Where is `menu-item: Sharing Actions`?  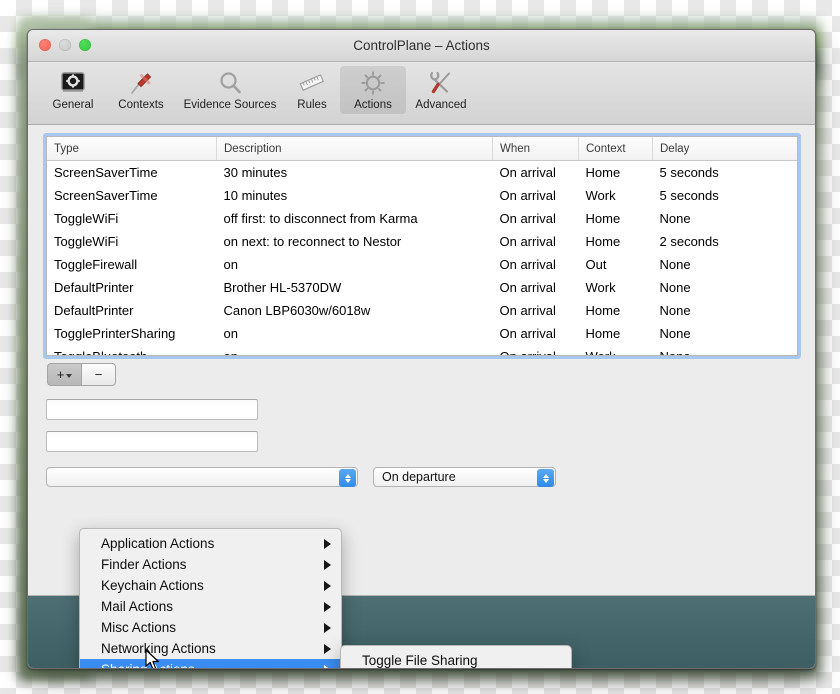 menu-item: Sharing Actions is located at coordinates (210, 663).